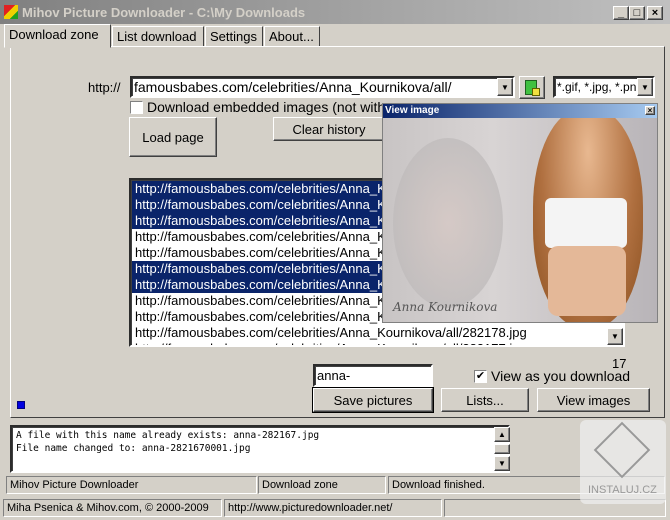 This screenshot has width=670, height=520. What do you see at coordinates (136, 107) in the screenshot?
I see `embedded-images-checkbox` at bounding box center [136, 107].